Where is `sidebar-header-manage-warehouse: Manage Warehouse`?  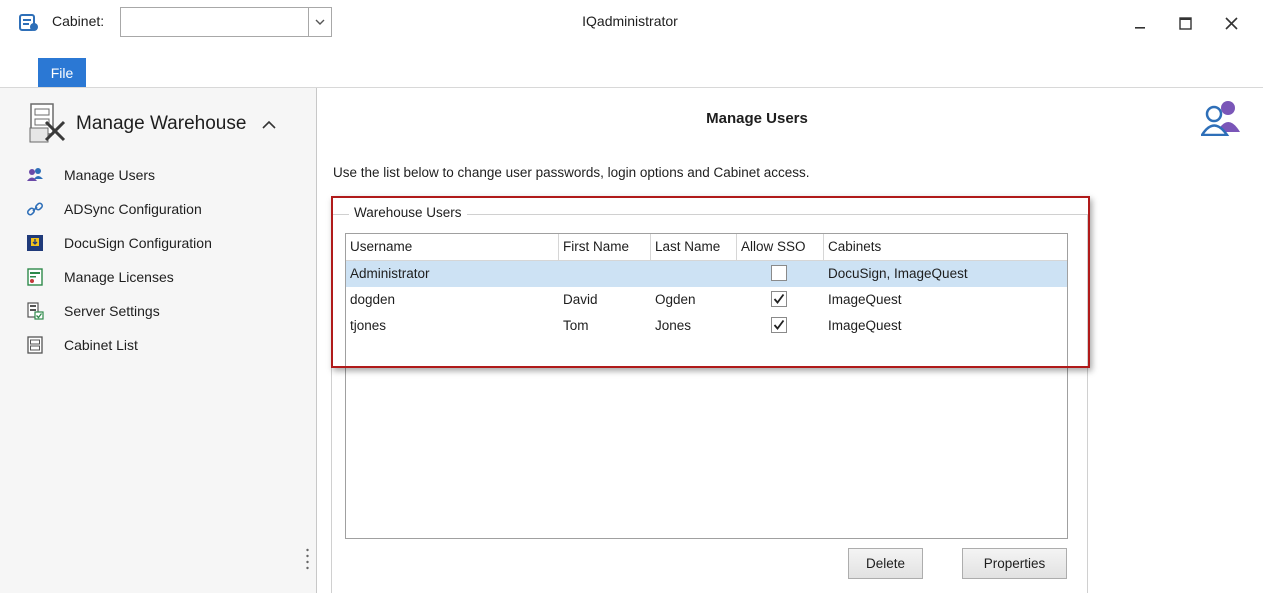 sidebar-header-manage-warehouse: Manage Warehouse is located at coordinates (152, 124).